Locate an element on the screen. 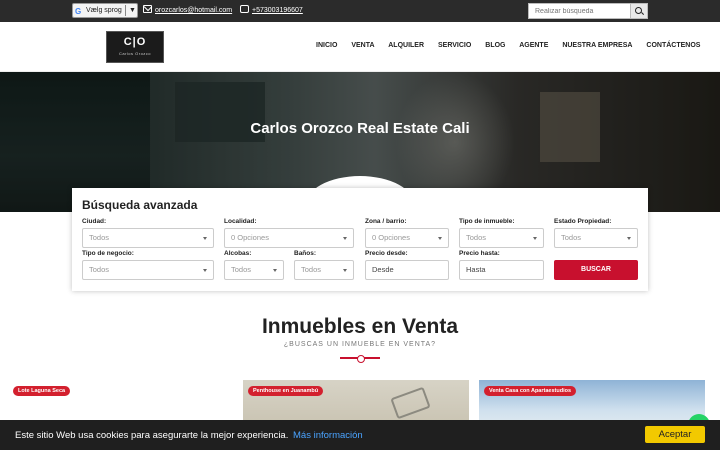 The width and height of the screenshot is (720, 450). nav-contactenos: CONTÁCTENOS is located at coordinates (673, 45).